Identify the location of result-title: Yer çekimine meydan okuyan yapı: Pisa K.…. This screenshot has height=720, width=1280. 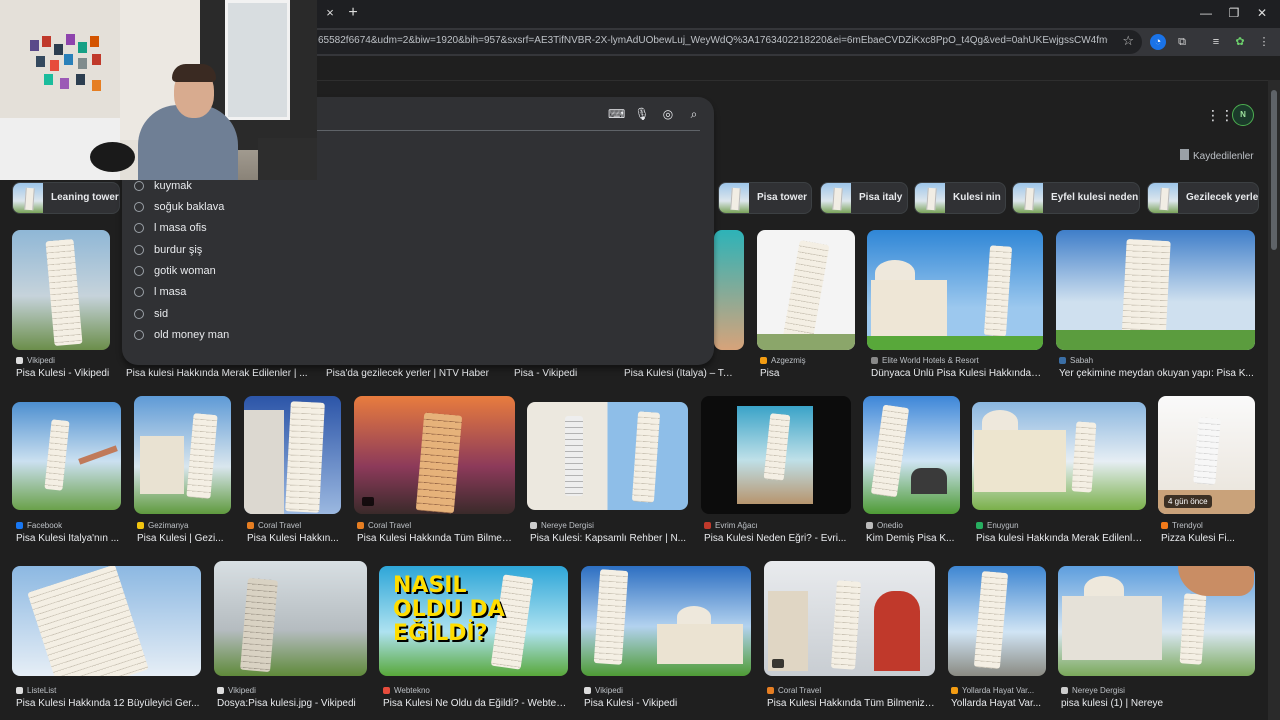
(1157, 373).